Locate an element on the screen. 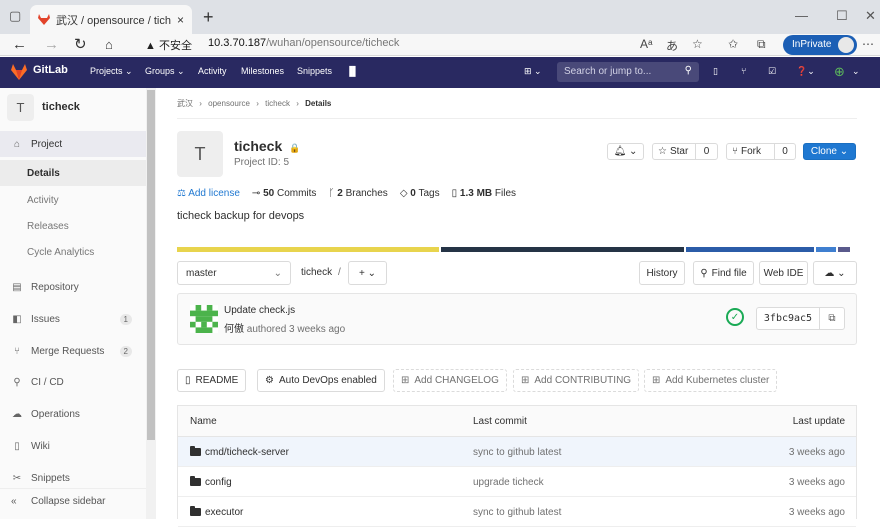 This screenshot has width=880, height=527. column-header-last-commit: Last commit is located at coordinates (500, 421).